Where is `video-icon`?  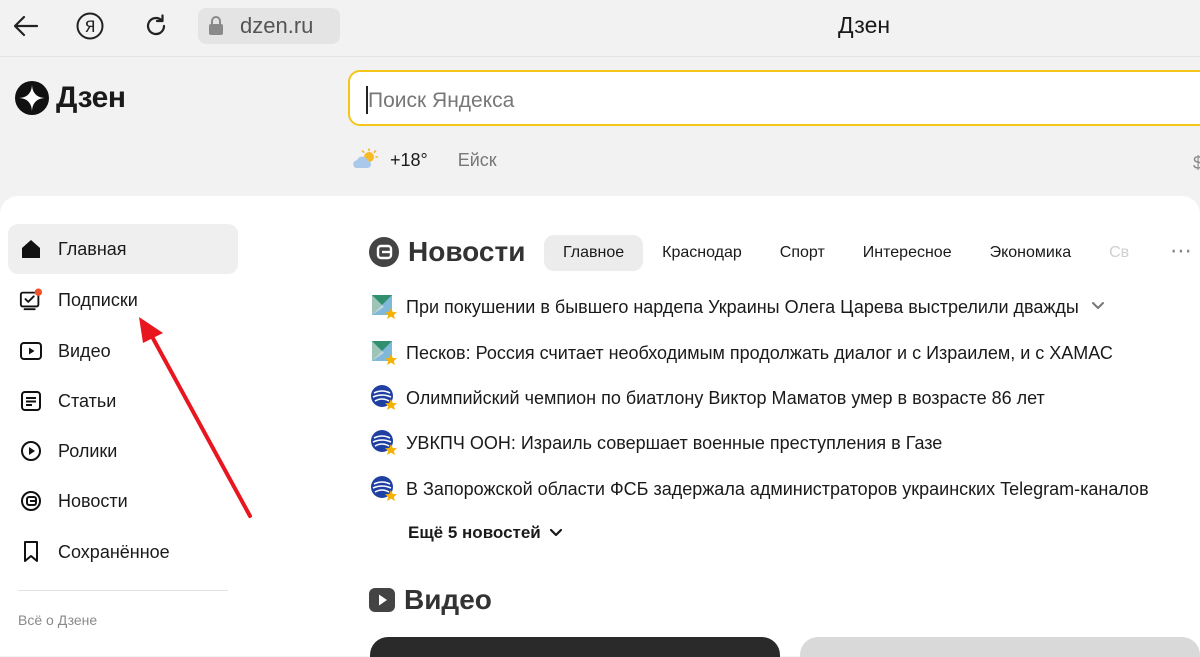 video-icon is located at coordinates (31, 351).